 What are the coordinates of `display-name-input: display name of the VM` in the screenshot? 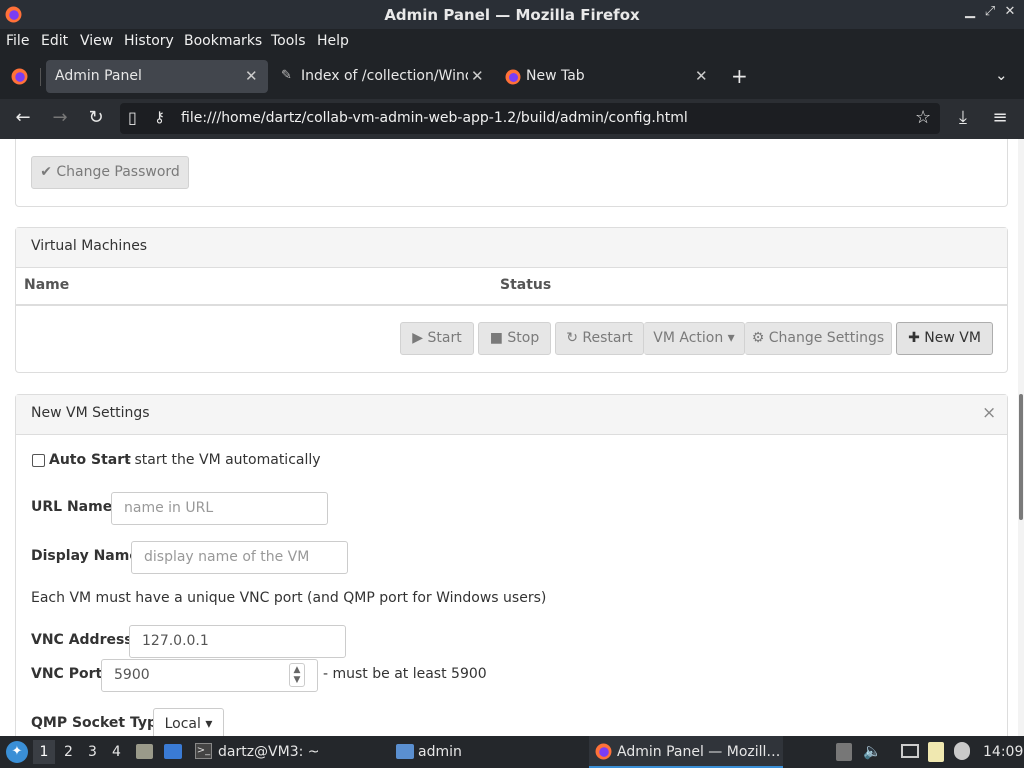 It's located at (239, 557).